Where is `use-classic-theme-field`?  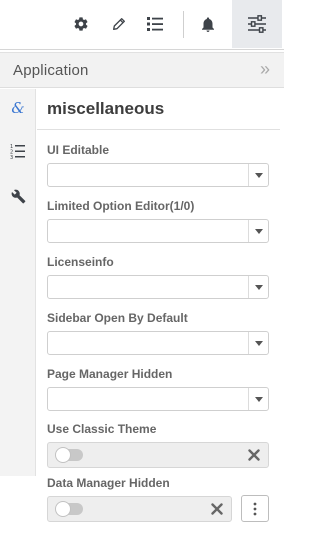 use-classic-theme-field is located at coordinates (158, 455).